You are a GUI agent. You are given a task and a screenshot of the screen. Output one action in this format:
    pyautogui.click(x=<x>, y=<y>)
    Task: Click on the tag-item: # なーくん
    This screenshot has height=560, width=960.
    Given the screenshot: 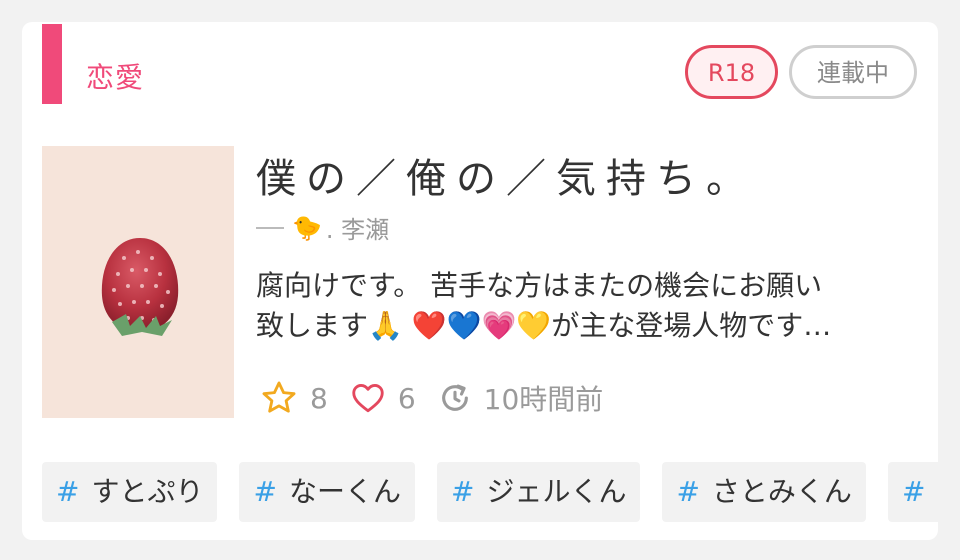 What is the action you would take?
    pyautogui.click(x=327, y=492)
    